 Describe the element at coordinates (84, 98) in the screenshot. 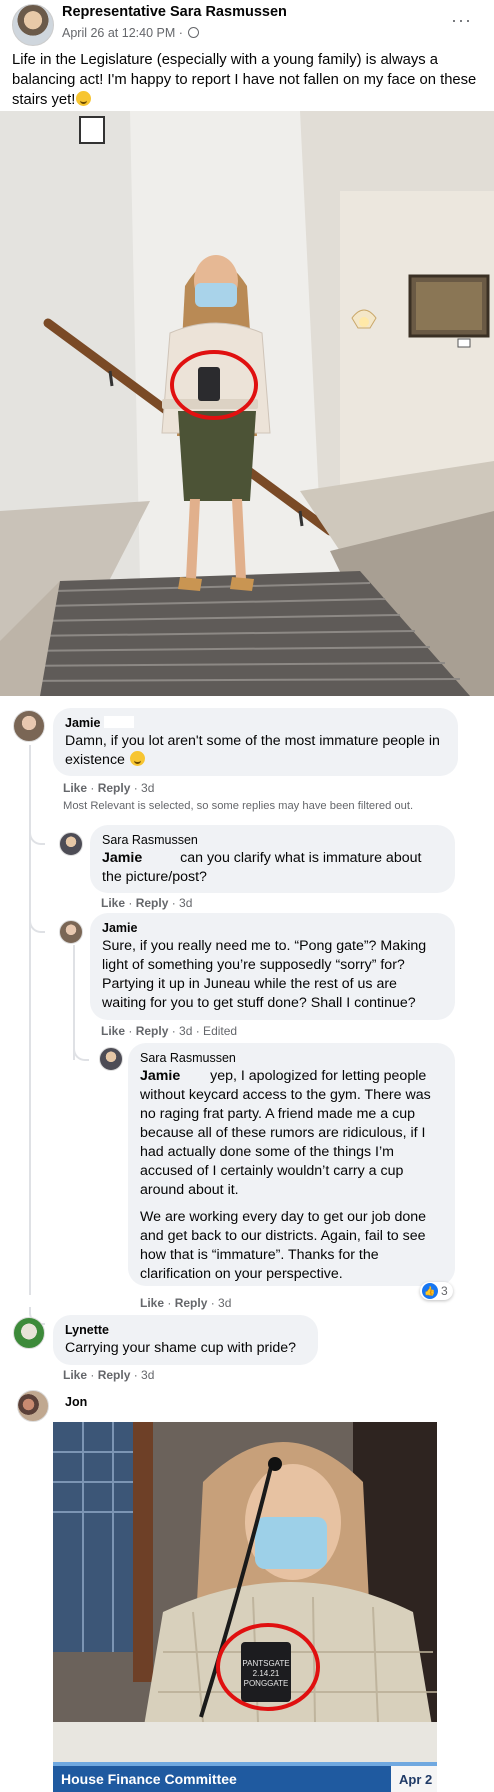

I see `laughing-emoji-icon` at that location.